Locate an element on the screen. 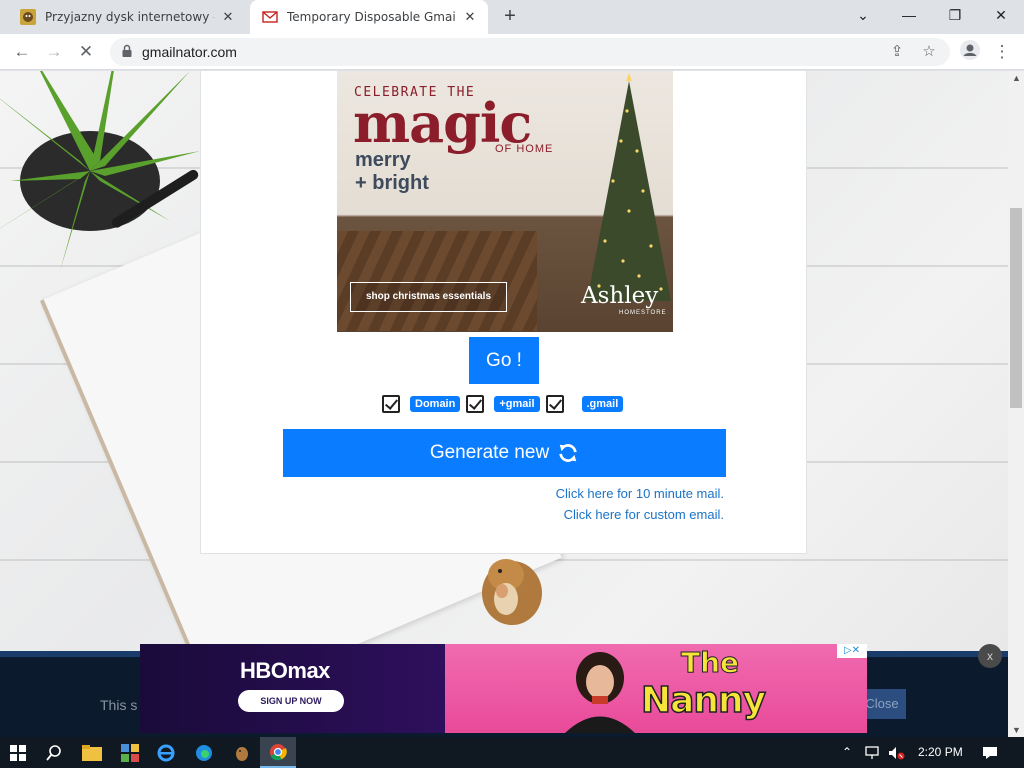 The width and height of the screenshot is (1024, 768). share-icon: ⇪ is located at coordinates (897, 52).